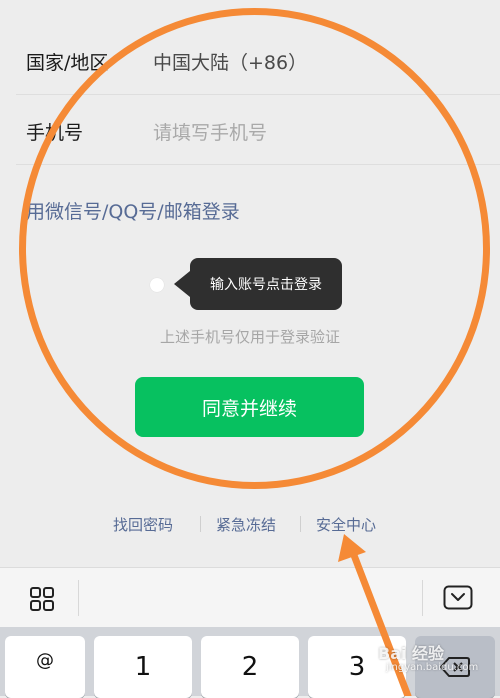 The height and width of the screenshot is (698, 500). I want to click on region-row: 国家/地区 中国大陆（+86）, so click(250, 61).